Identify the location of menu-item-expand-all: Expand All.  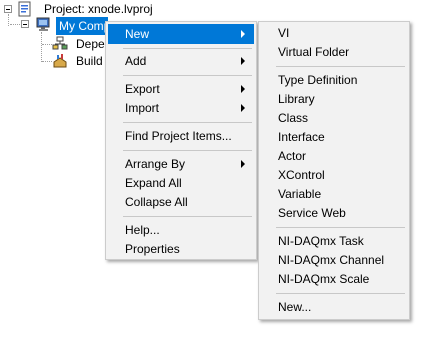
(181, 183).